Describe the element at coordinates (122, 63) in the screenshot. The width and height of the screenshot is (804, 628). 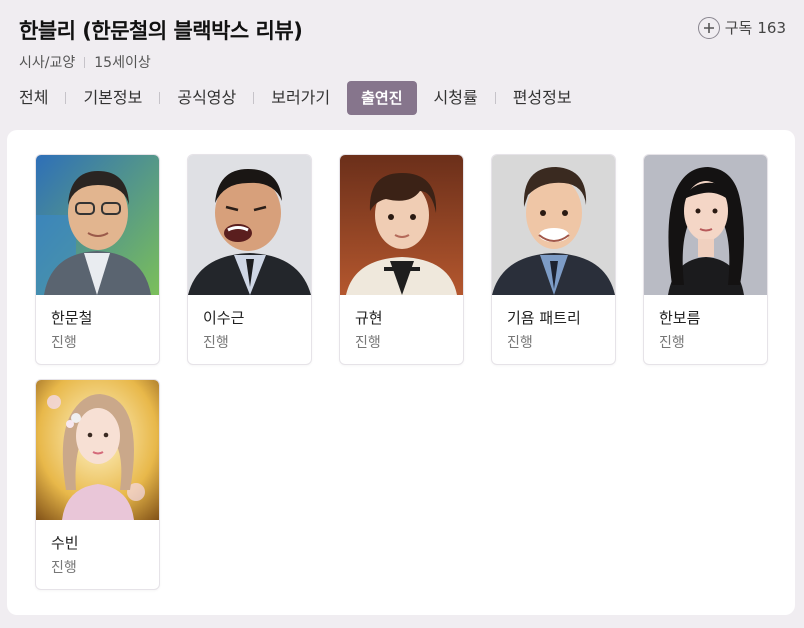
I see `rating-text: 15세이상` at that location.